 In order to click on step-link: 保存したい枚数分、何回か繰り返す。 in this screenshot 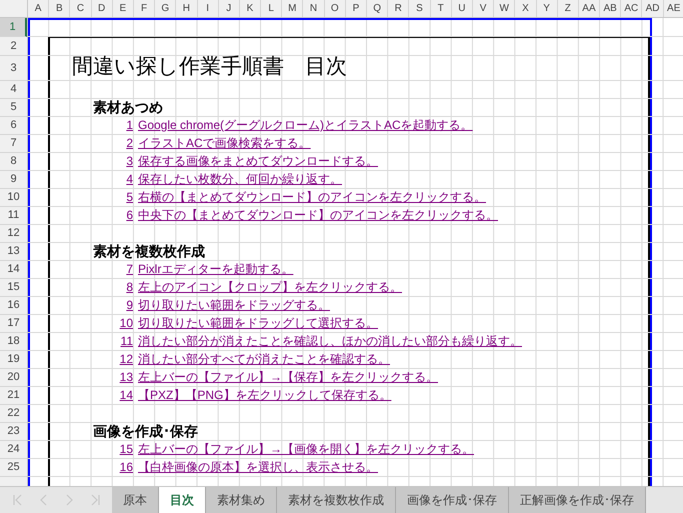, I will do `click(240, 179)`.